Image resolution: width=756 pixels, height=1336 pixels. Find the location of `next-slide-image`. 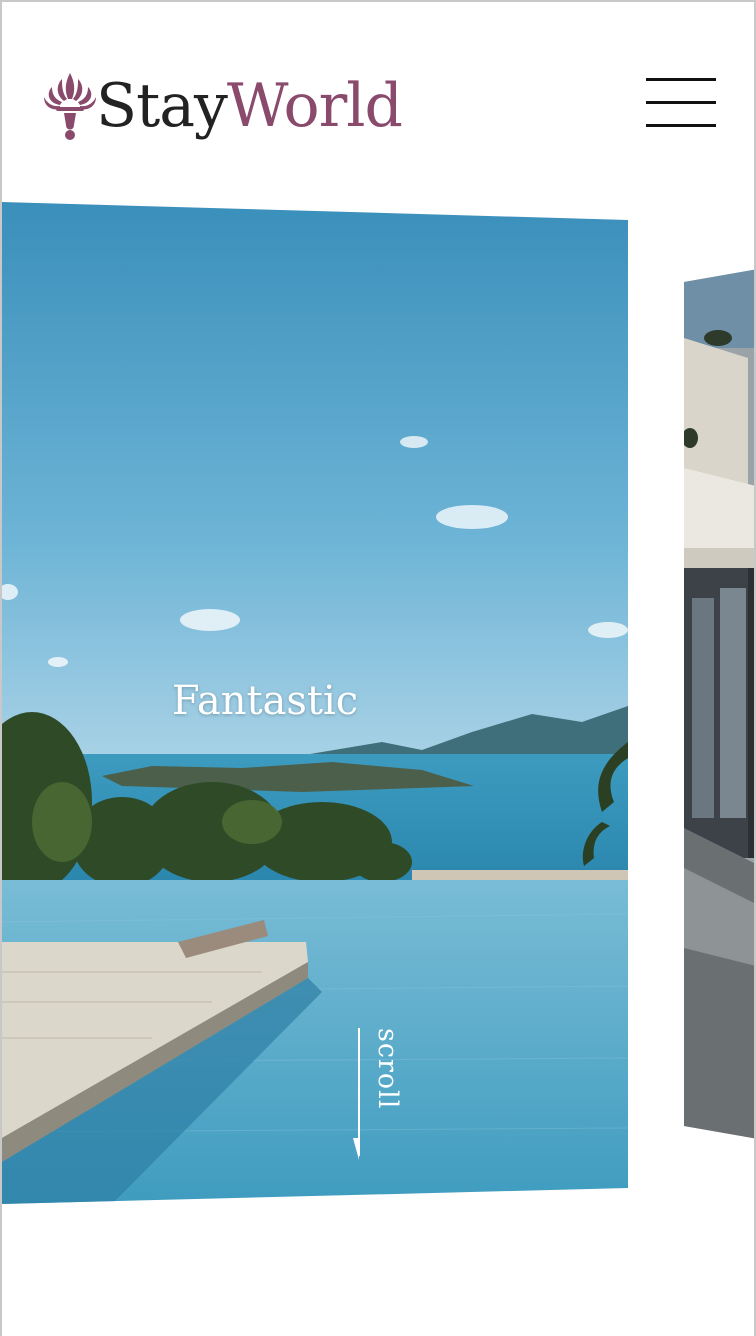

next-slide-image is located at coordinates (719, 704).